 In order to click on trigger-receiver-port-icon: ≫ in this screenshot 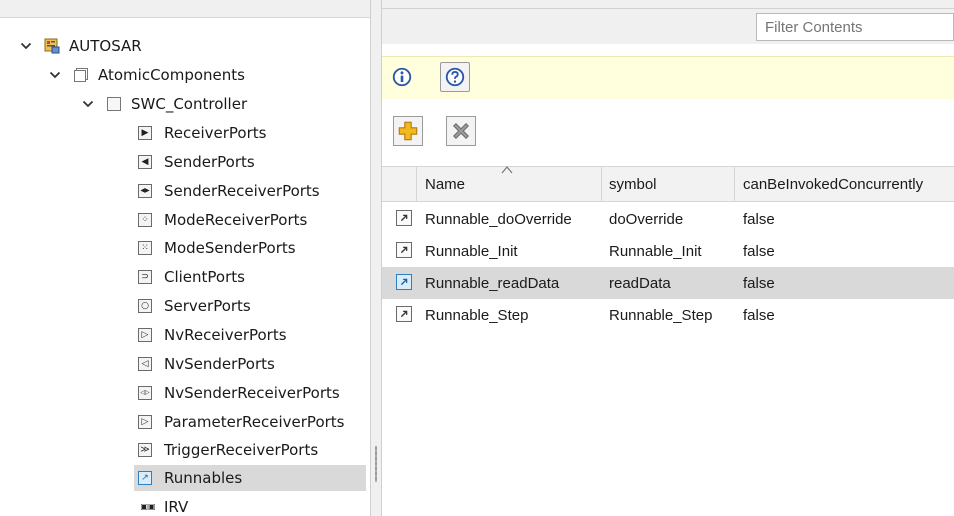, I will do `click(145, 450)`.